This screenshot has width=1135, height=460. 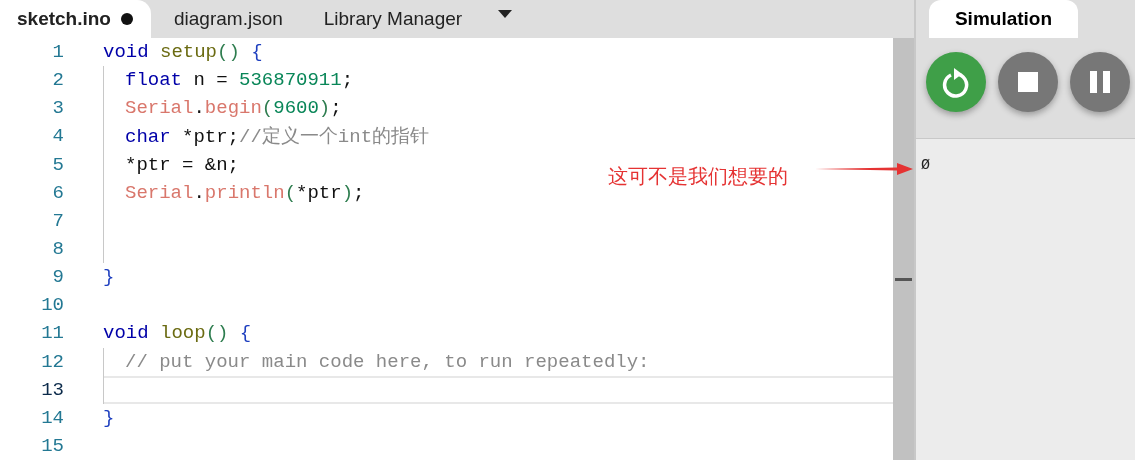 I want to click on stop-icon, so click(x=1028, y=82).